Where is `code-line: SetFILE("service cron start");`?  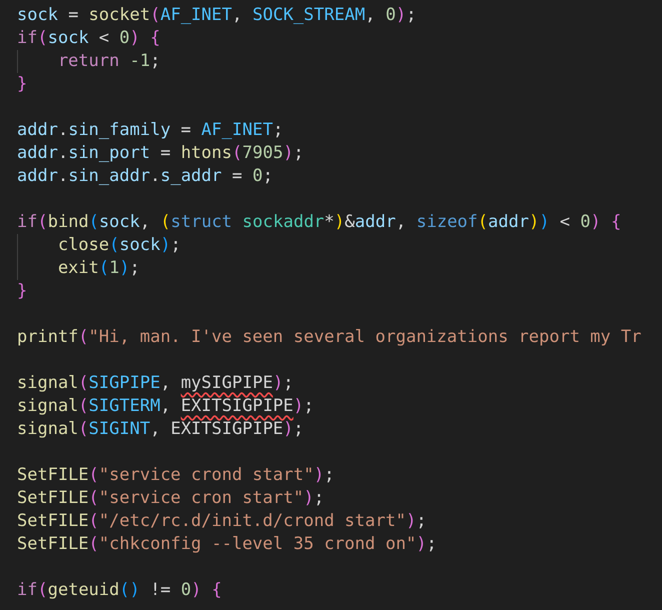
code-line: SetFILE("service cron start"); is located at coordinates (170, 498).